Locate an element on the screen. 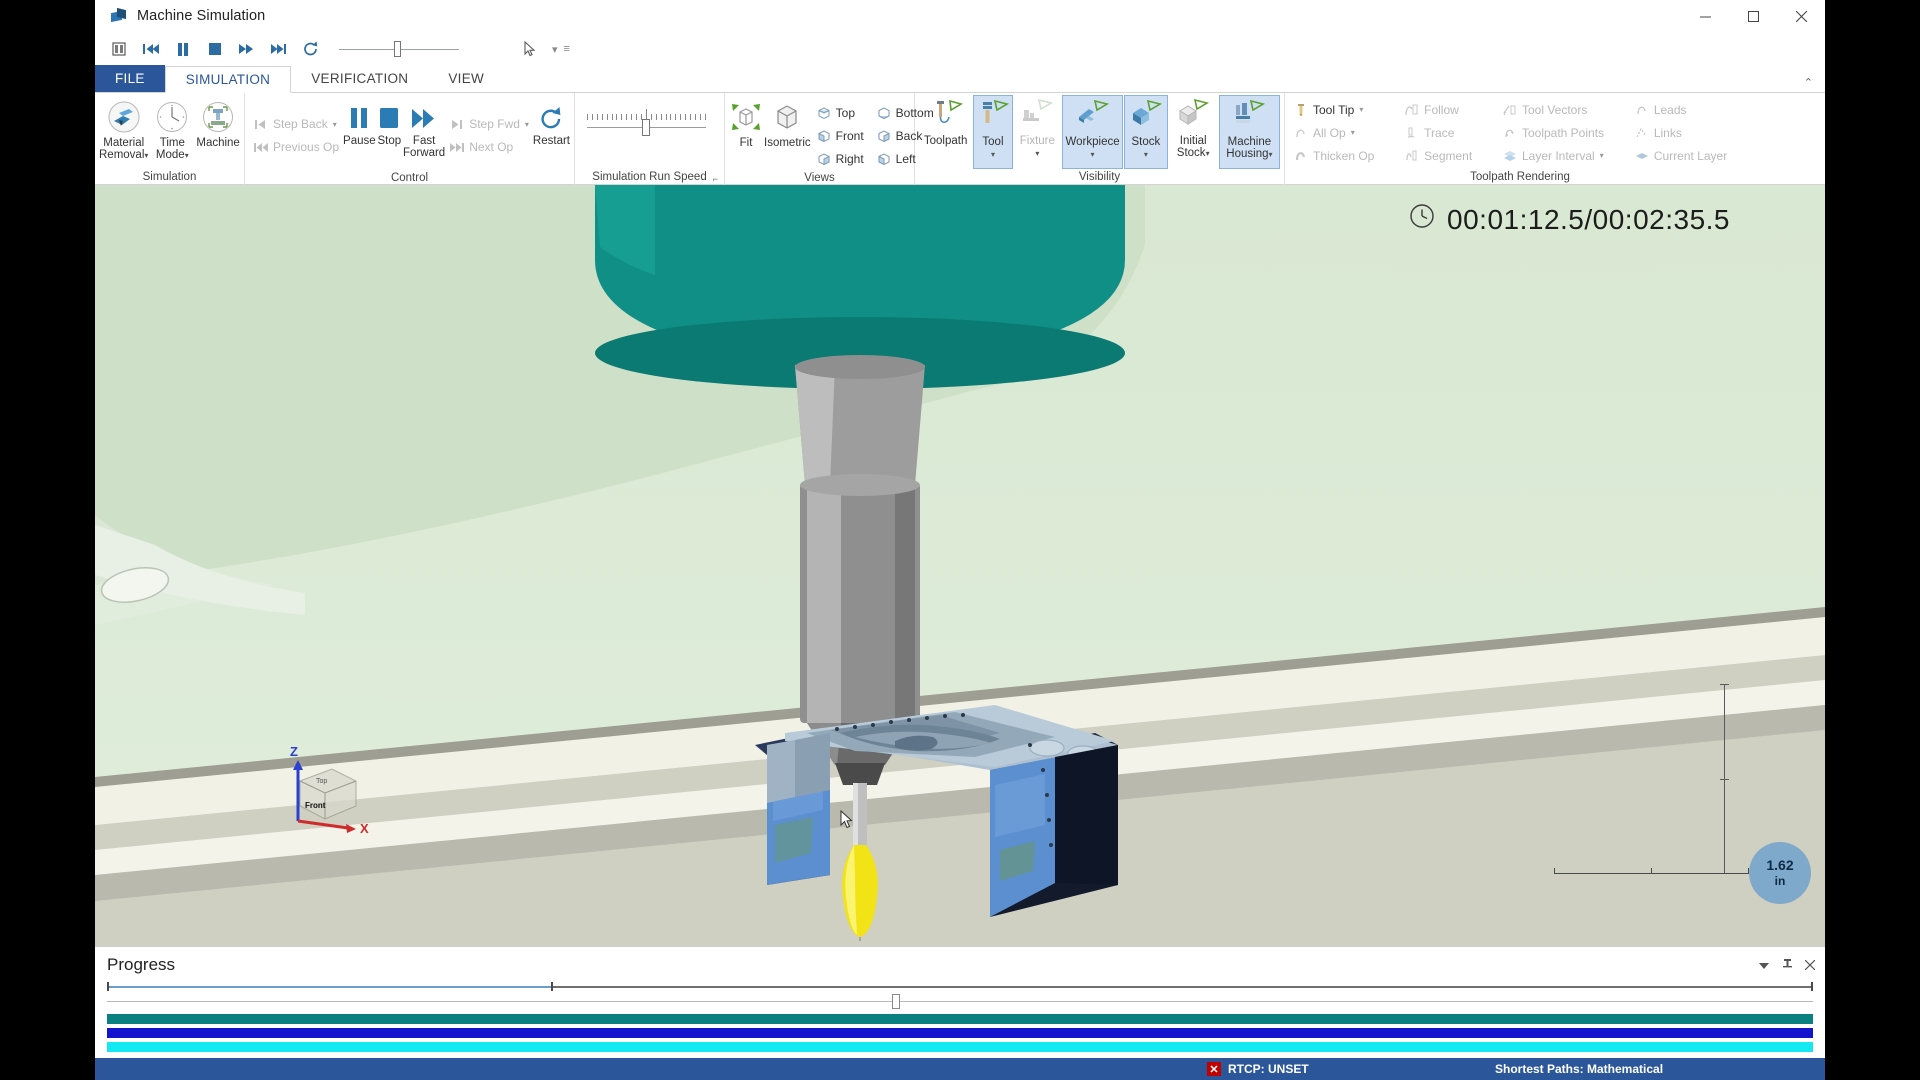 This screenshot has width=1920, height=1080. tool-button: Tool ▾ is located at coordinates (993, 132).